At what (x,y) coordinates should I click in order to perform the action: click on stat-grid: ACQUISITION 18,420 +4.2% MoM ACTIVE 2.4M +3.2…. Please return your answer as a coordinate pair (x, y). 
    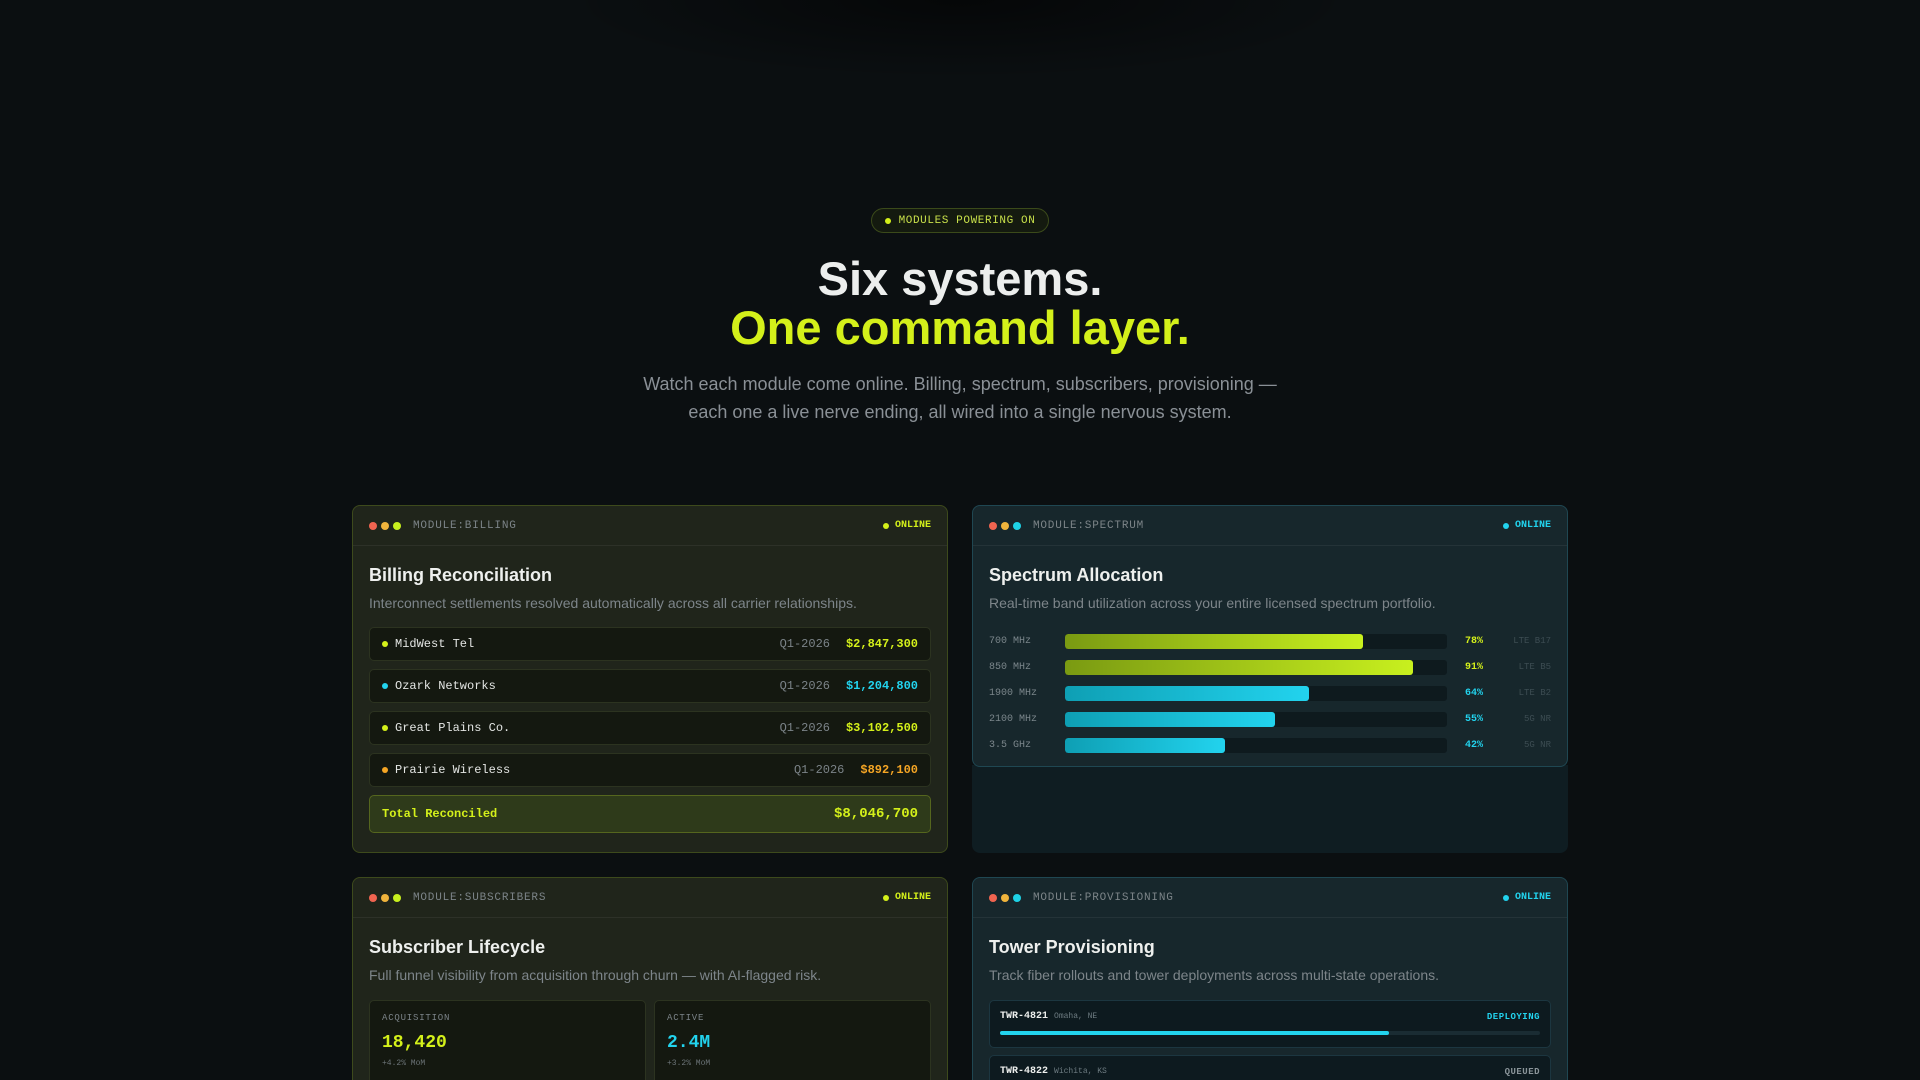
    Looking at the image, I should click on (650, 1040).